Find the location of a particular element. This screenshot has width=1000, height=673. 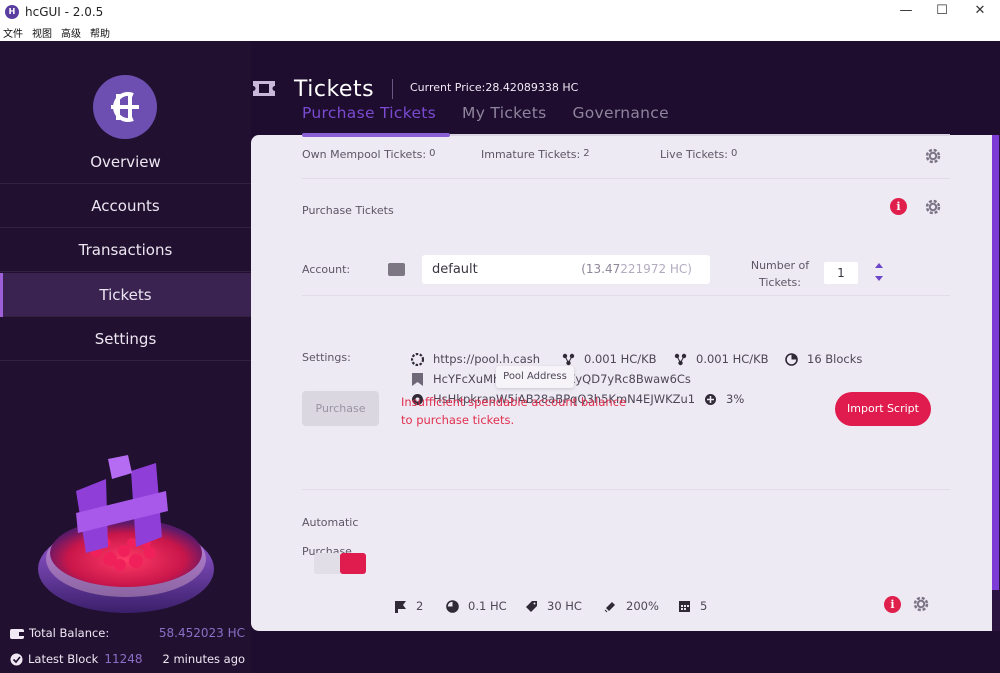

tab-purchase-tickets: Purchase Tickets is located at coordinates (369, 113).